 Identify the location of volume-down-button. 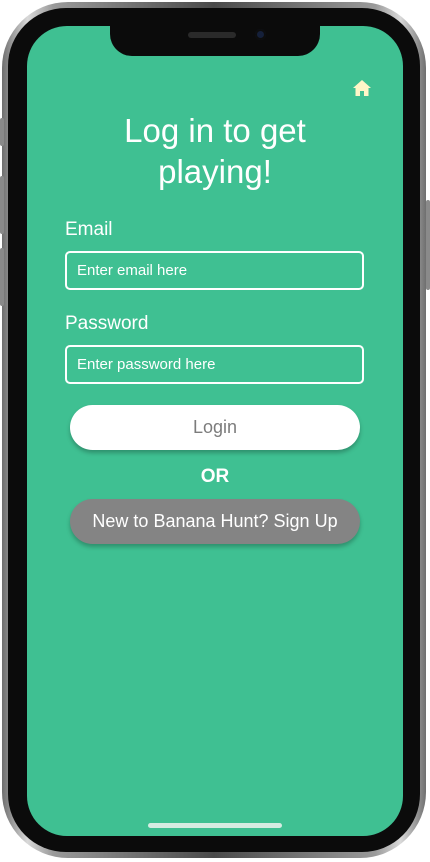
(2, 277).